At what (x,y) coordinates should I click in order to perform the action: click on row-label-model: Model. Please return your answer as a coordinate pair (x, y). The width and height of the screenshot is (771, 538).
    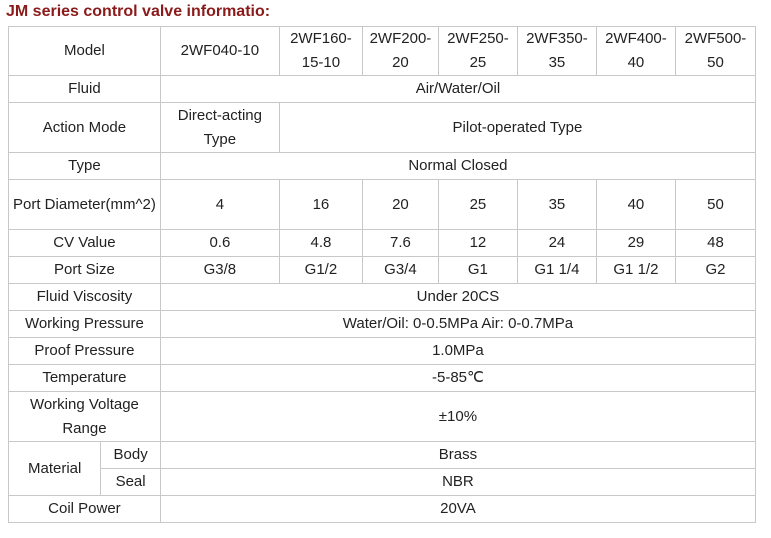
    Looking at the image, I should click on (84, 51).